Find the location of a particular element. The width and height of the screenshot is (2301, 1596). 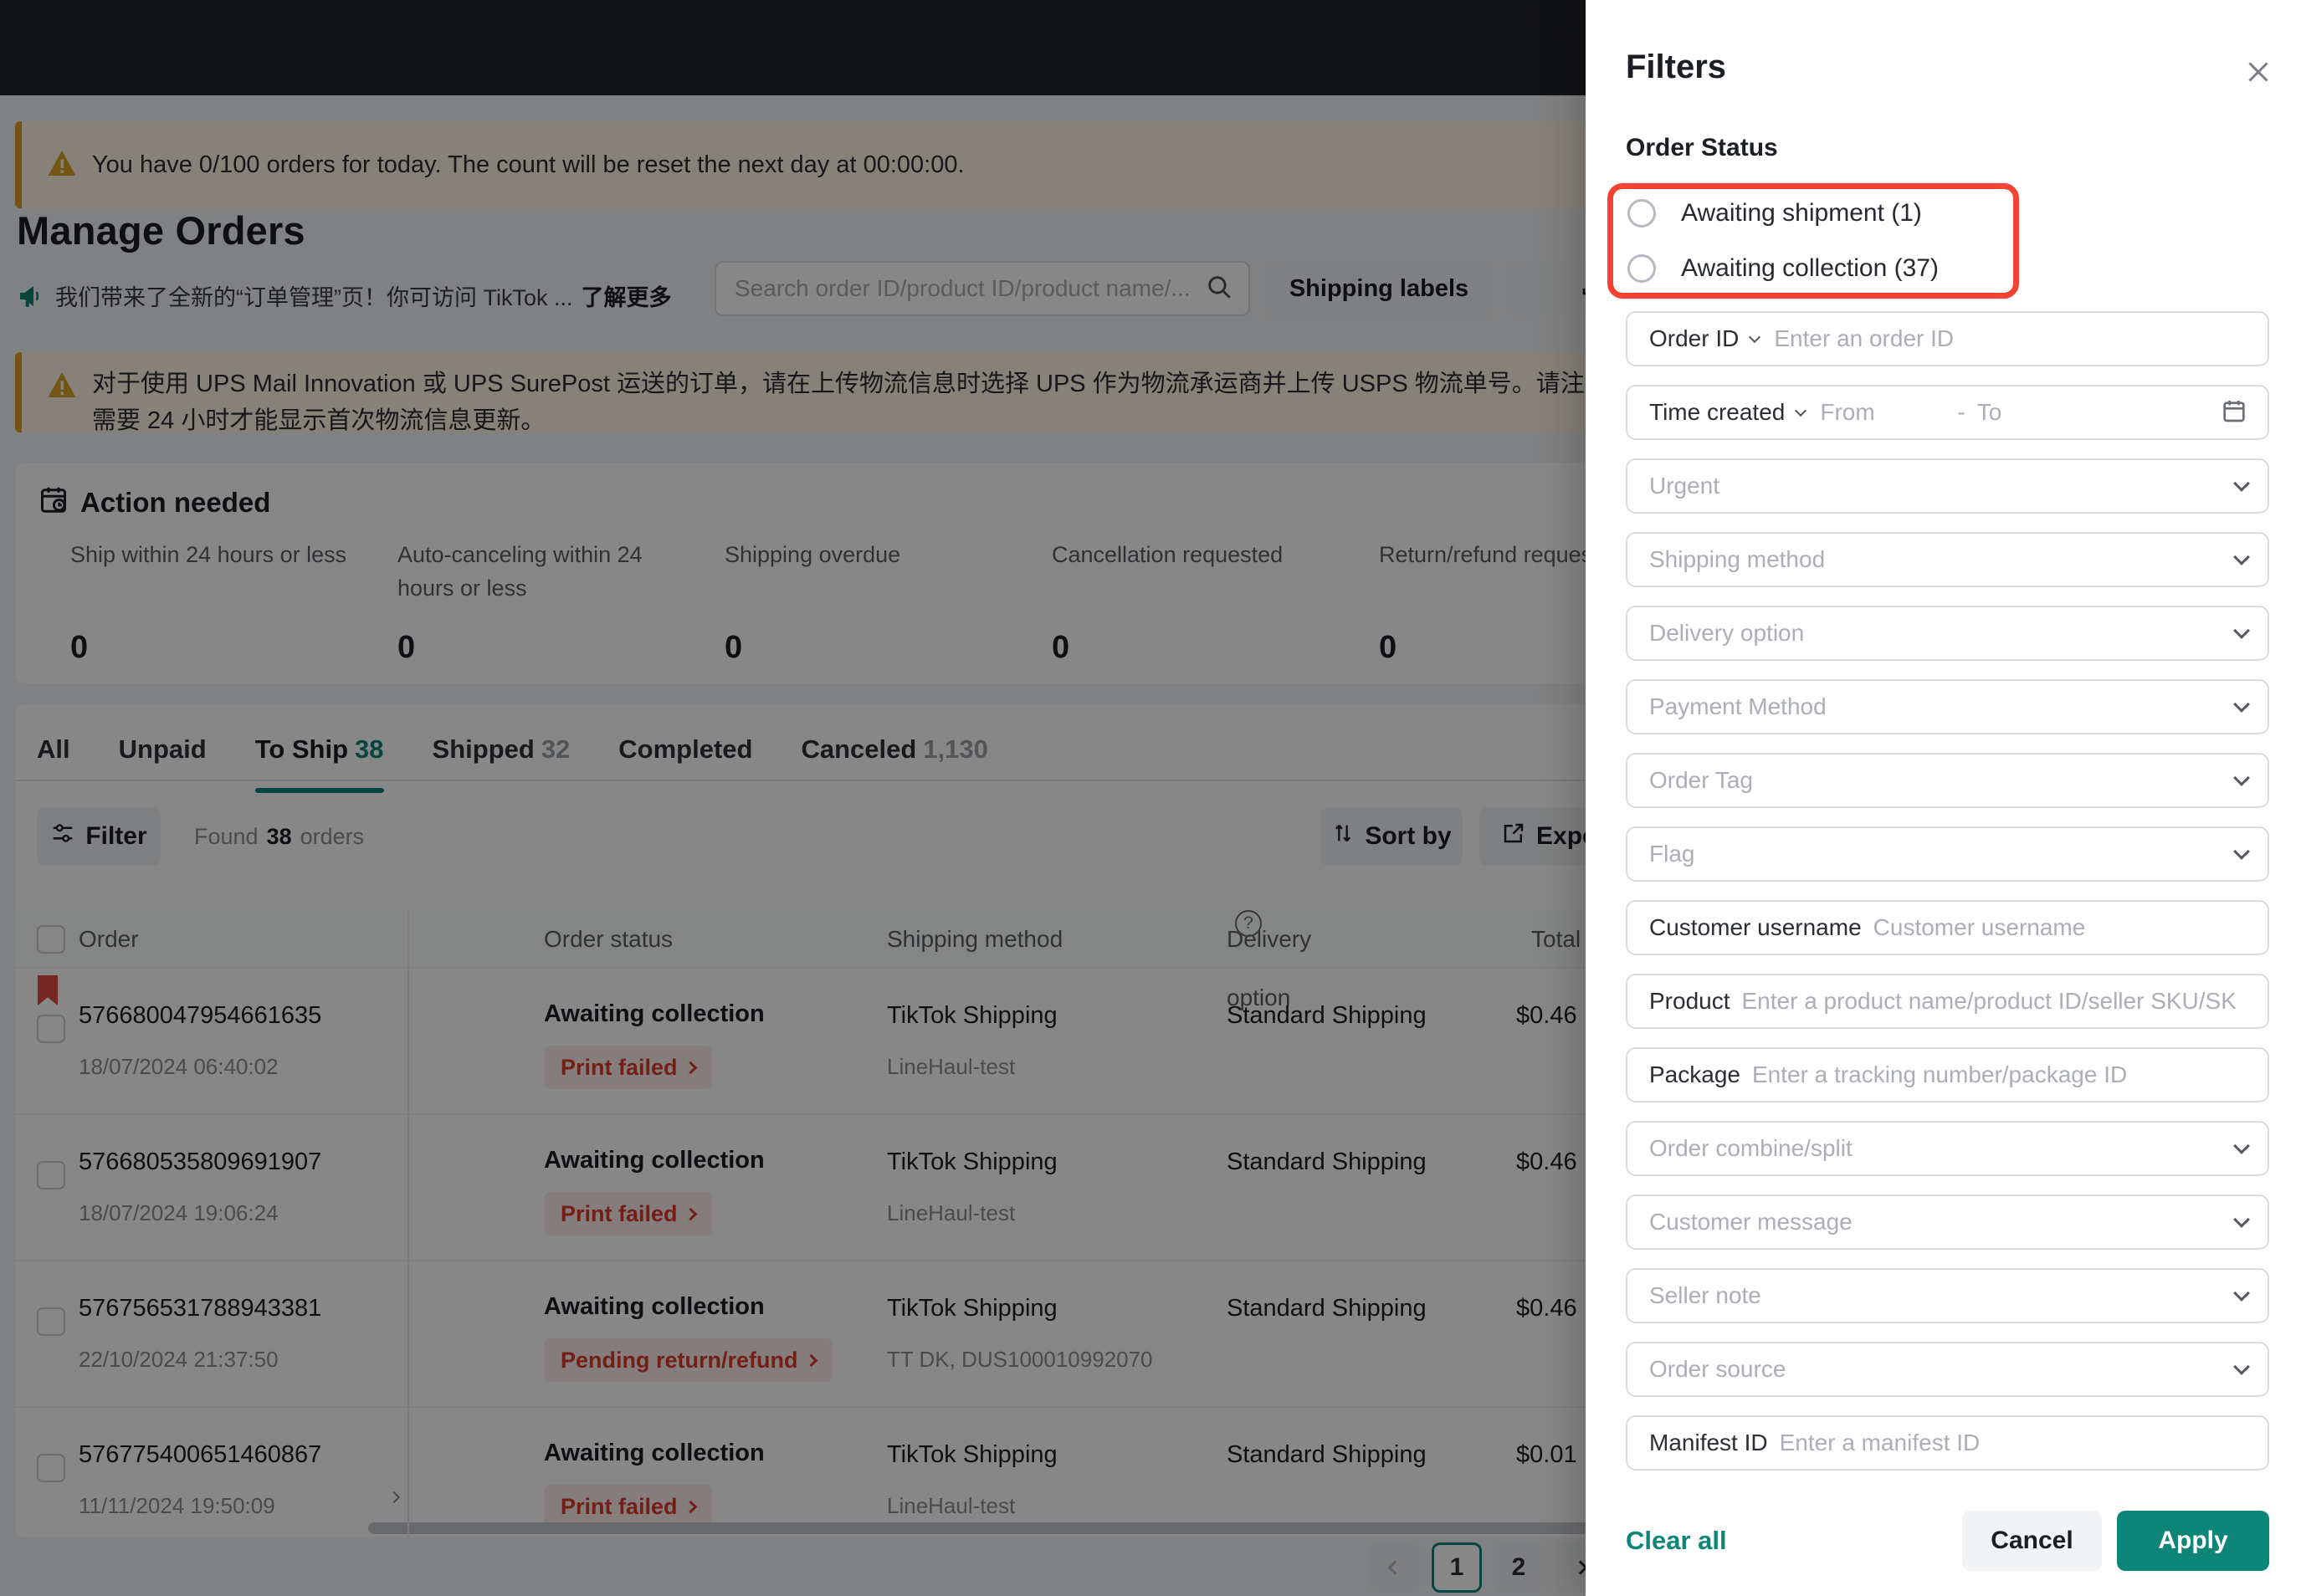

calendar-icon is located at coordinates (2234, 413).